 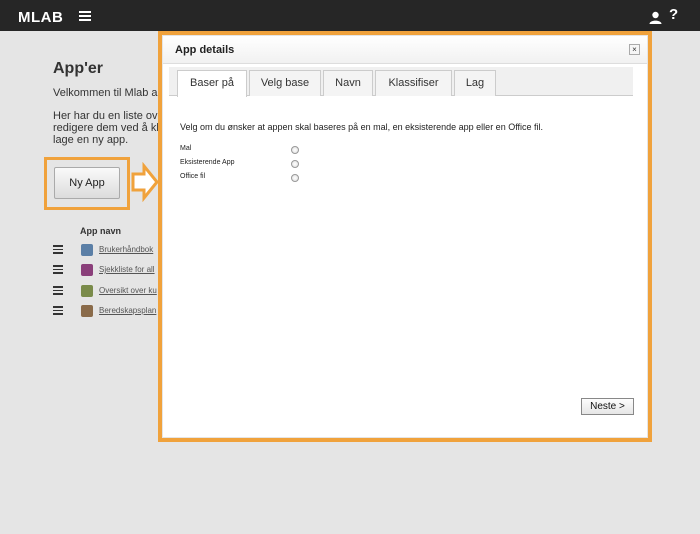 I want to click on option-label-eksisterende-app: Eksisterende App, so click(x=207, y=162).